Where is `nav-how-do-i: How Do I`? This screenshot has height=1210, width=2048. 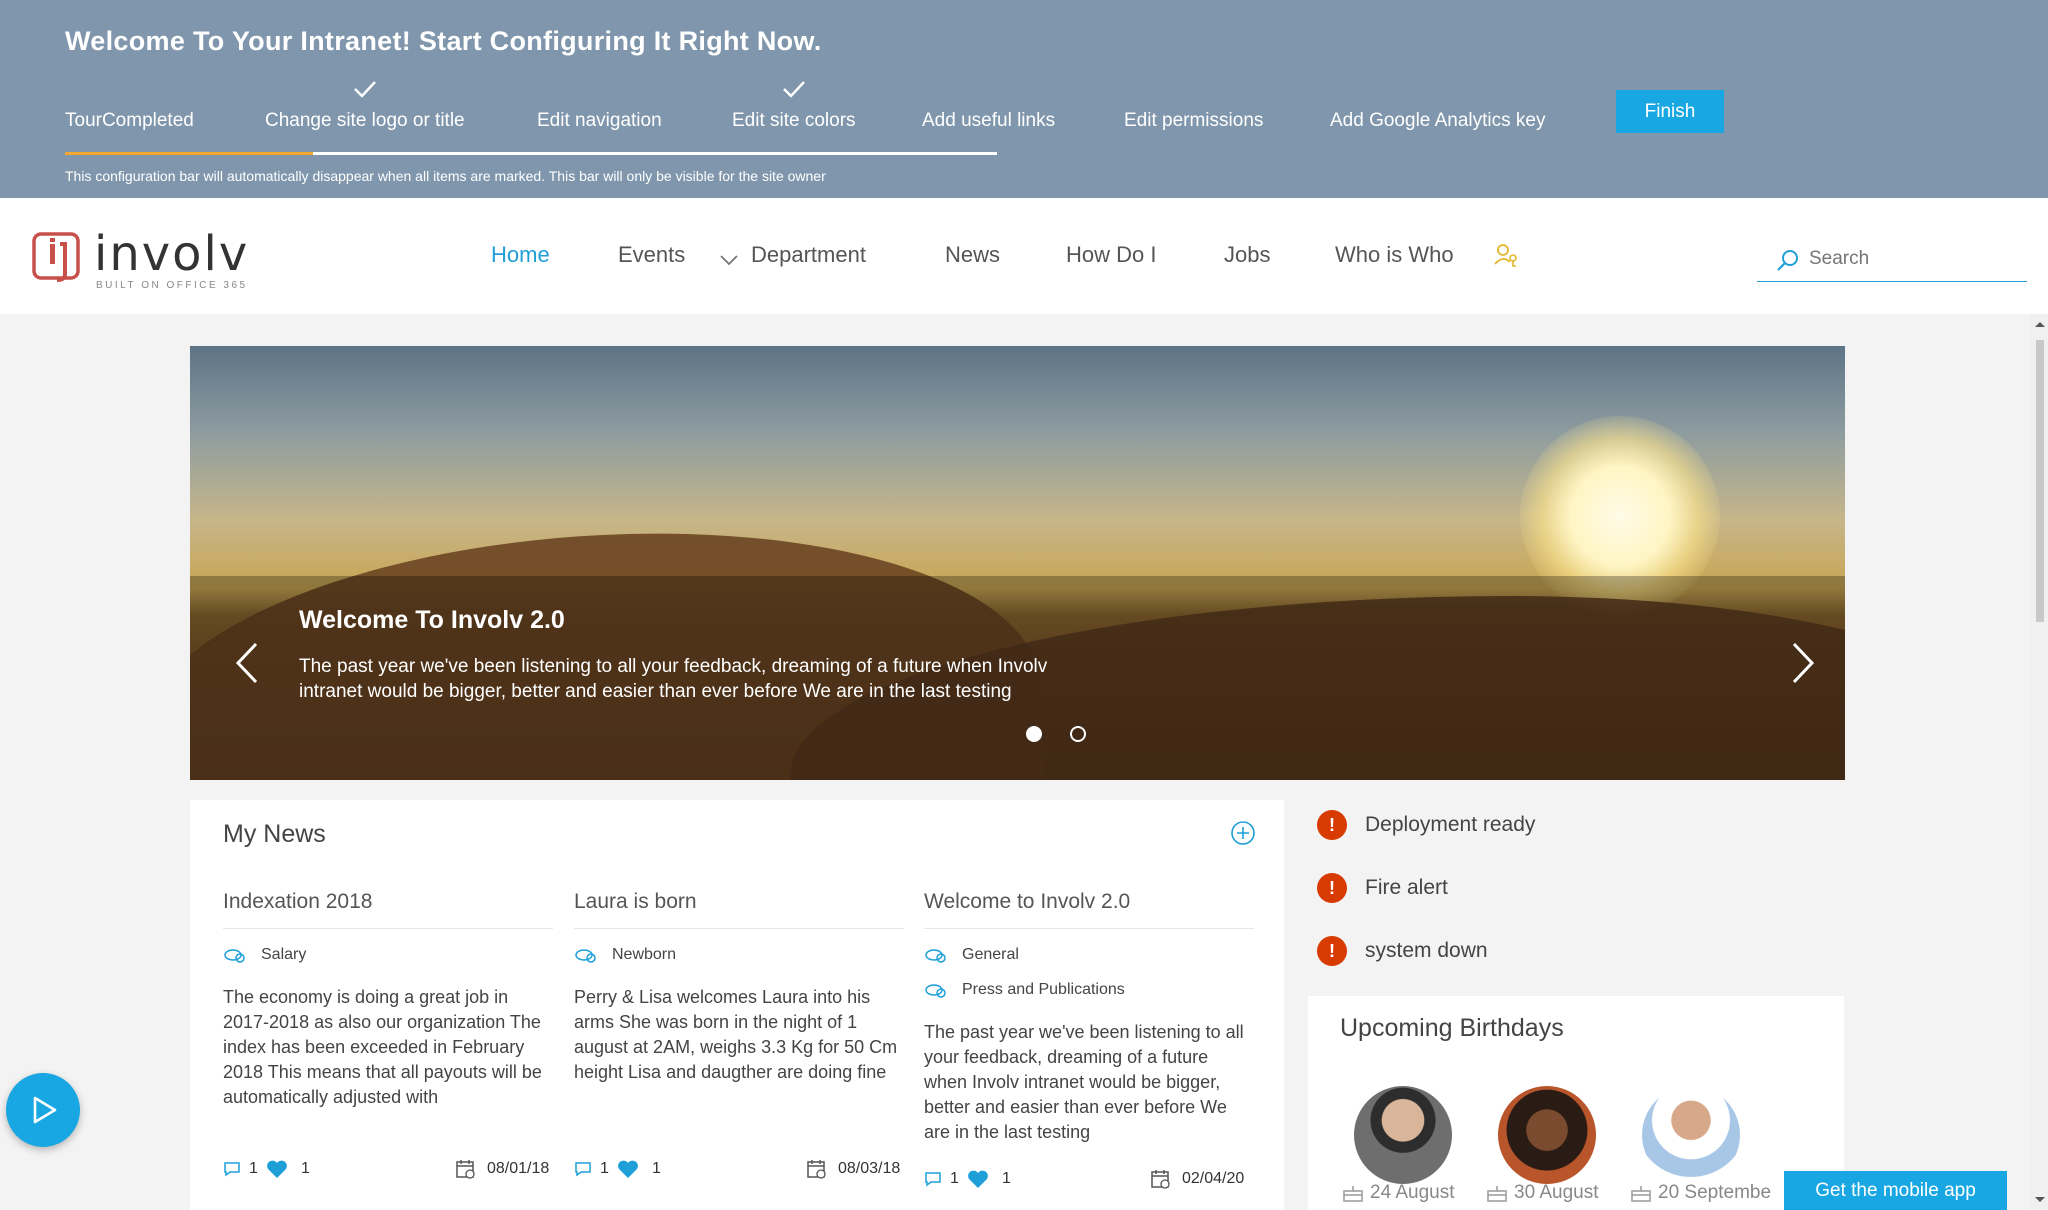
nav-how-do-i: How Do I is located at coordinates (1111, 255).